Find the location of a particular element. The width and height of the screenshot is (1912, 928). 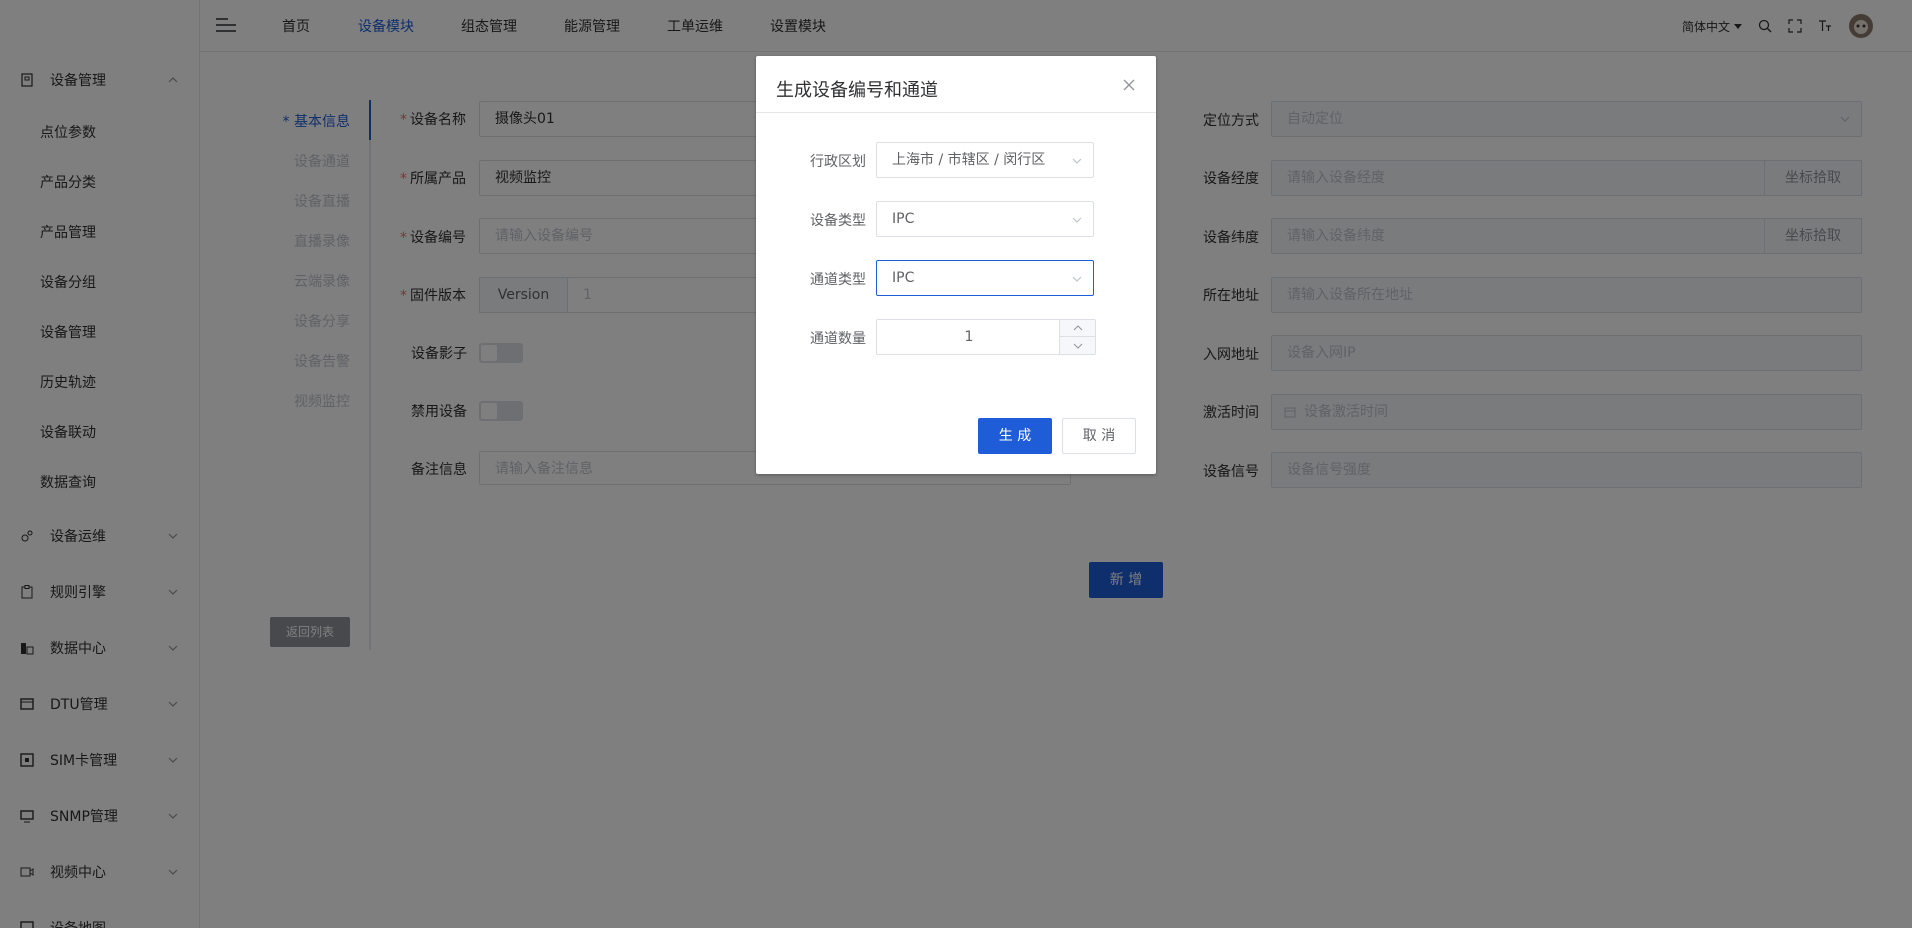

decrease-button is located at coordinates (1077, 345).